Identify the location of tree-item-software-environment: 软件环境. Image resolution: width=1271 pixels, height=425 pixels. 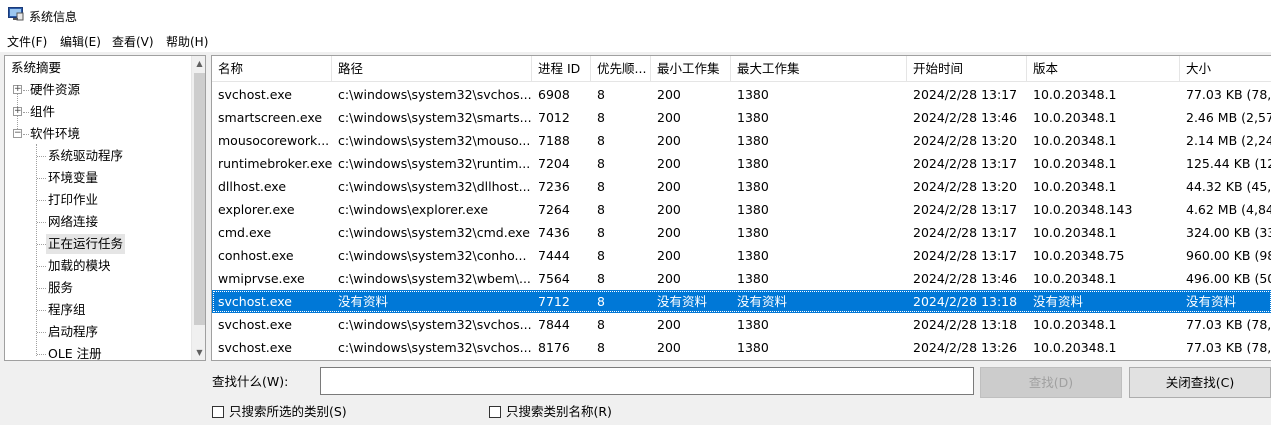
(55, 134).